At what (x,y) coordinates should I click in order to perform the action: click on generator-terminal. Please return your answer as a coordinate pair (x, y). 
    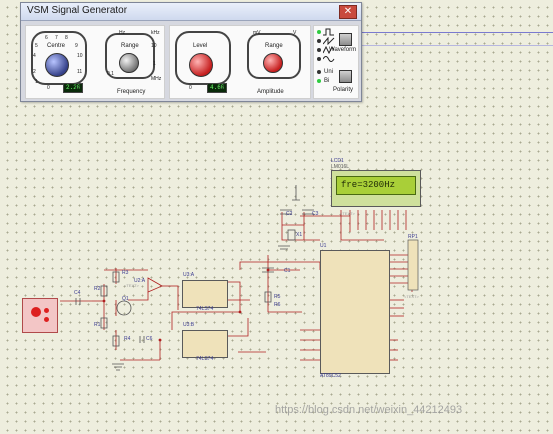
    Looking at the image, I should click on (40, 315).